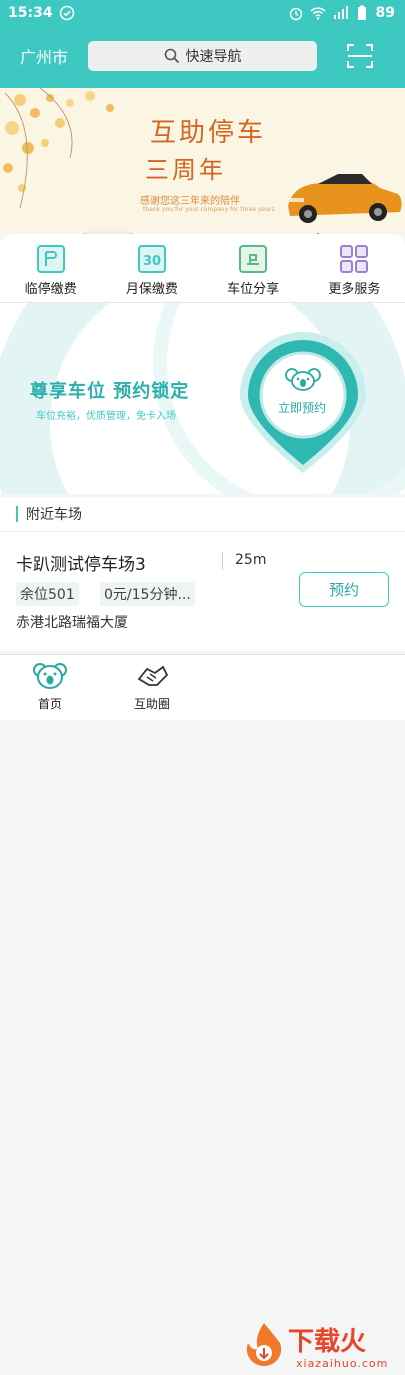  I want to click on service-monthly-pass: 30 月保缴费, so click(151, 268).